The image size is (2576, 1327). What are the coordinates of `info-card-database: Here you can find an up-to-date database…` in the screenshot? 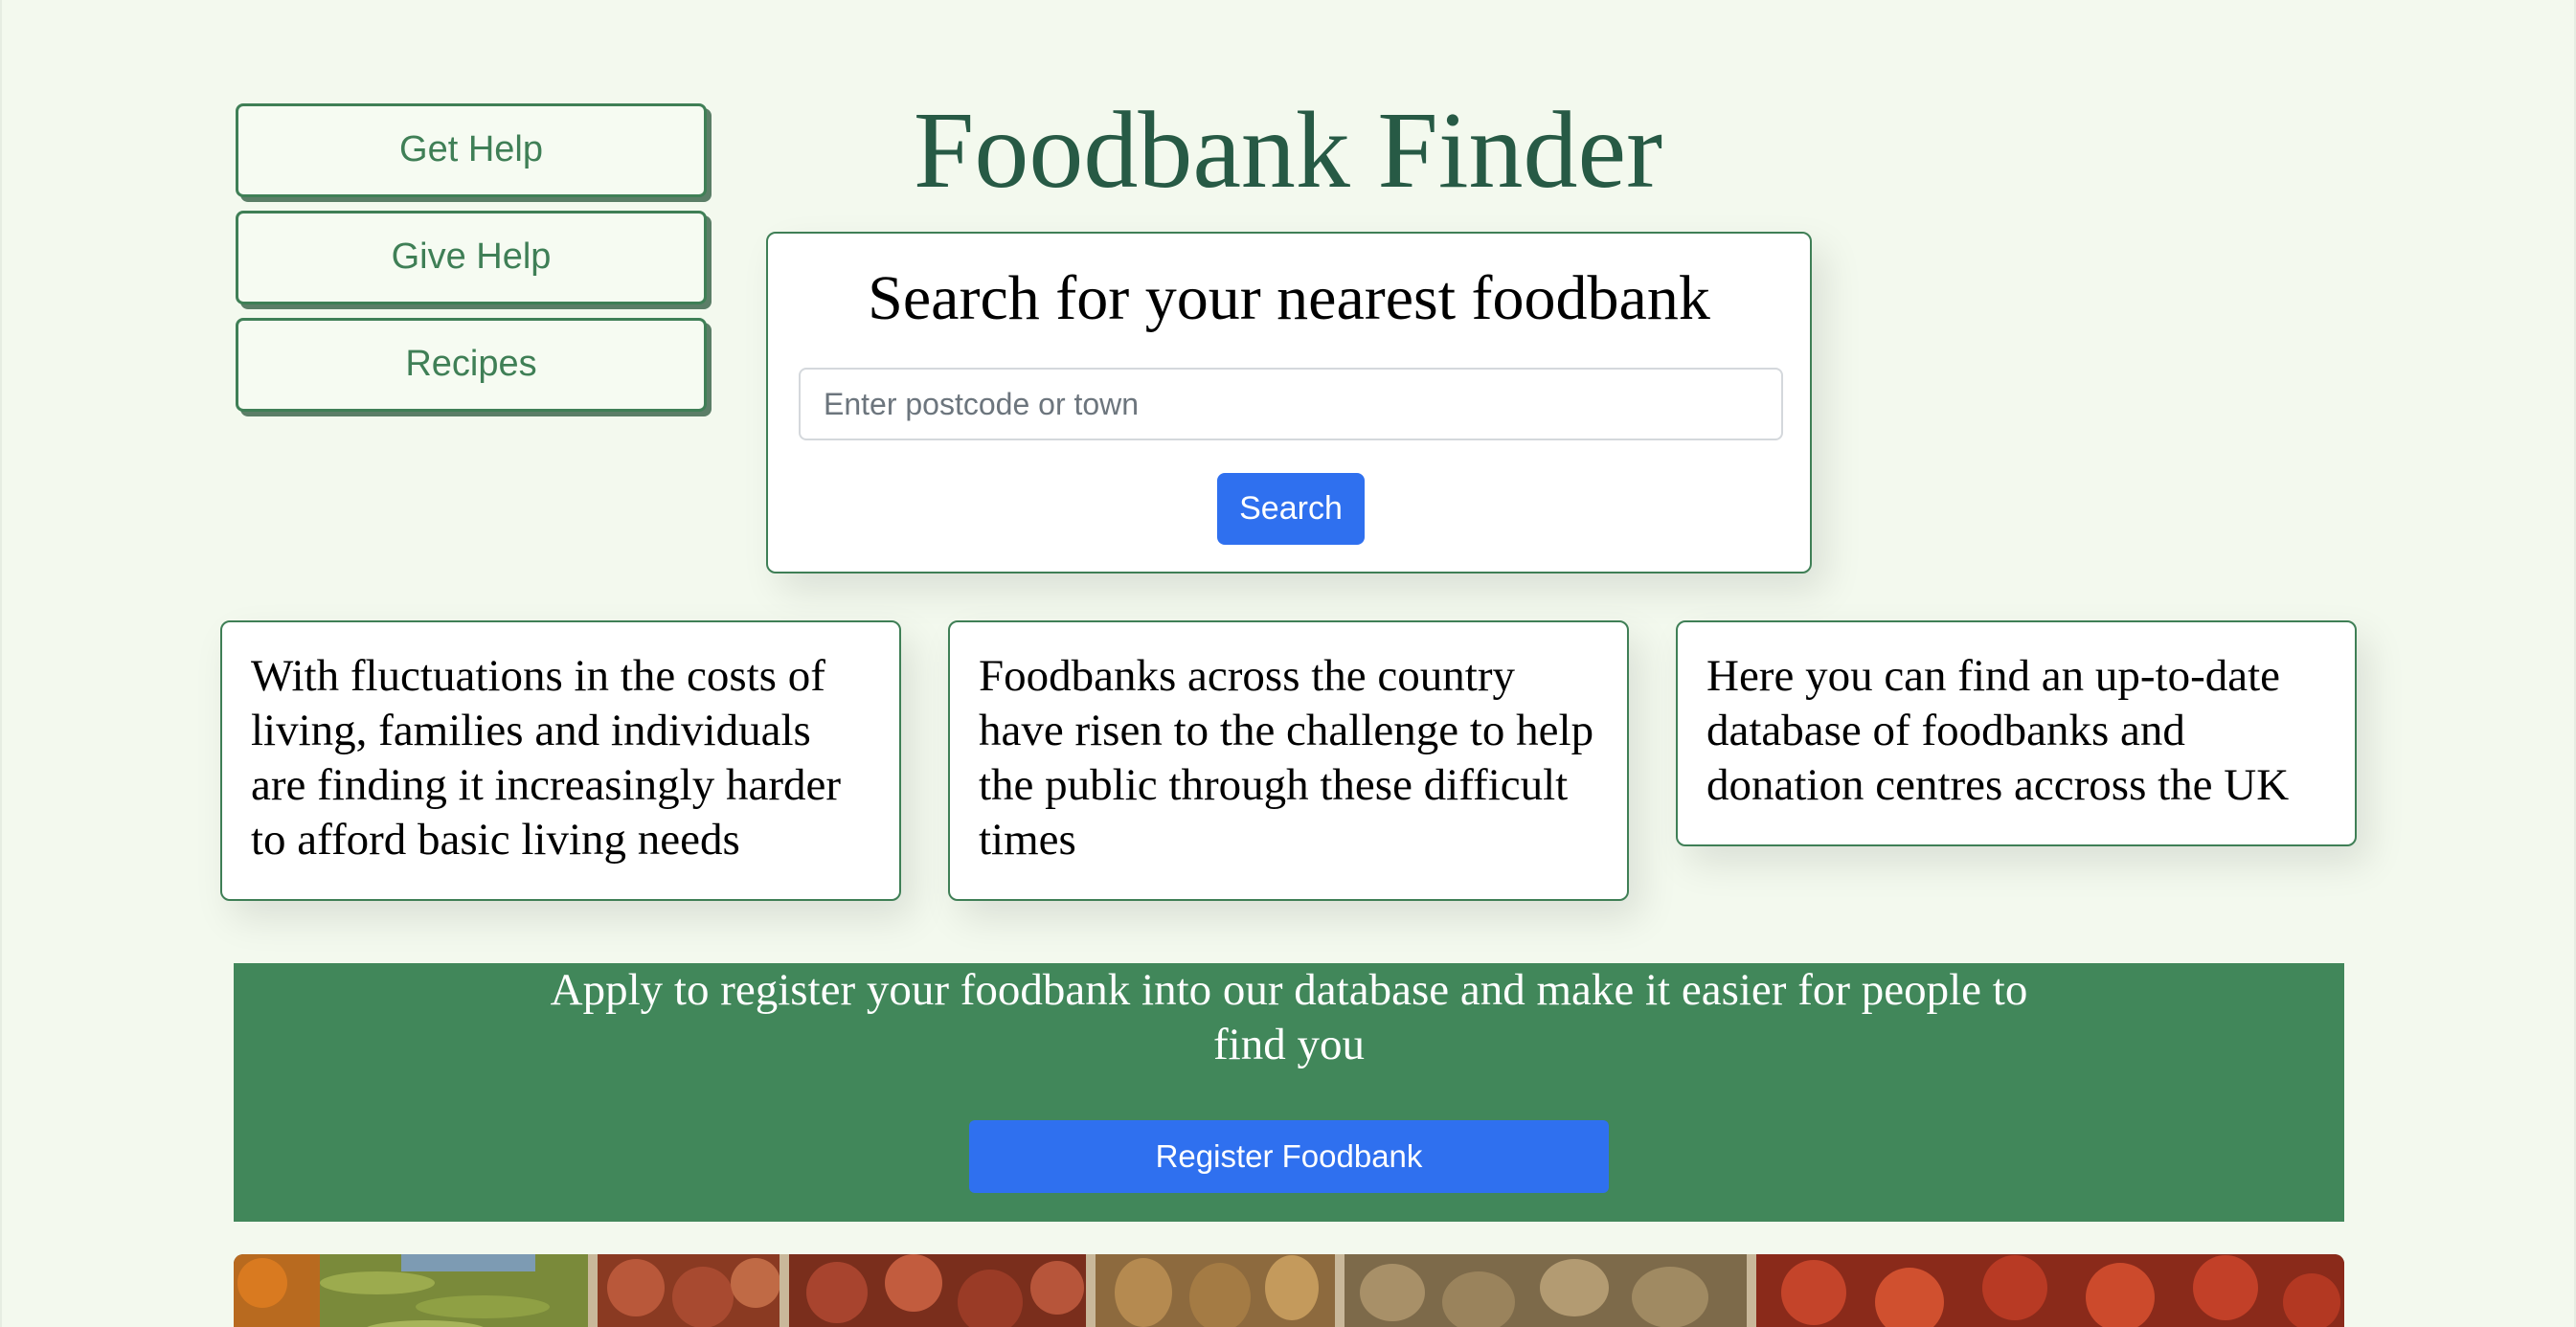 It's located at (2016, 733).